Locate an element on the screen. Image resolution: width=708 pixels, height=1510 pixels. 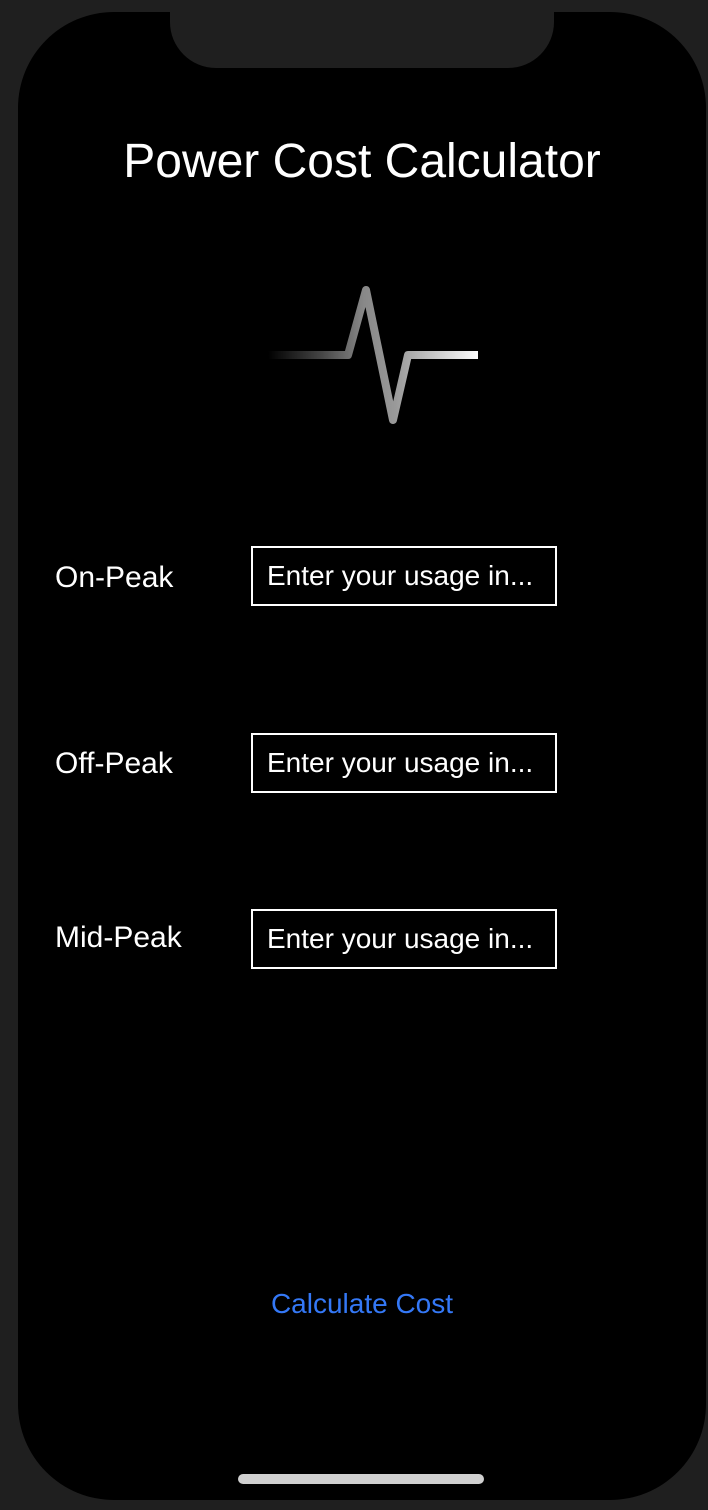
device-notch is located at coordinates (362, 40).